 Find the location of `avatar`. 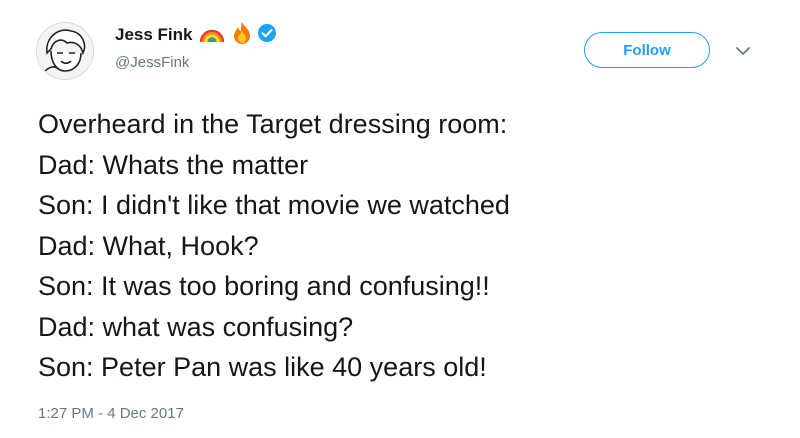

avatar is located at coordinates (65, 51).